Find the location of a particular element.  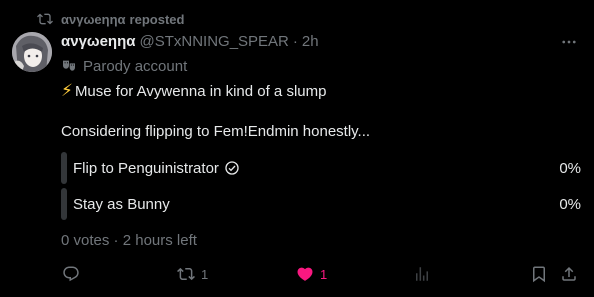

heart-icon is located at coordinates (305, 274).